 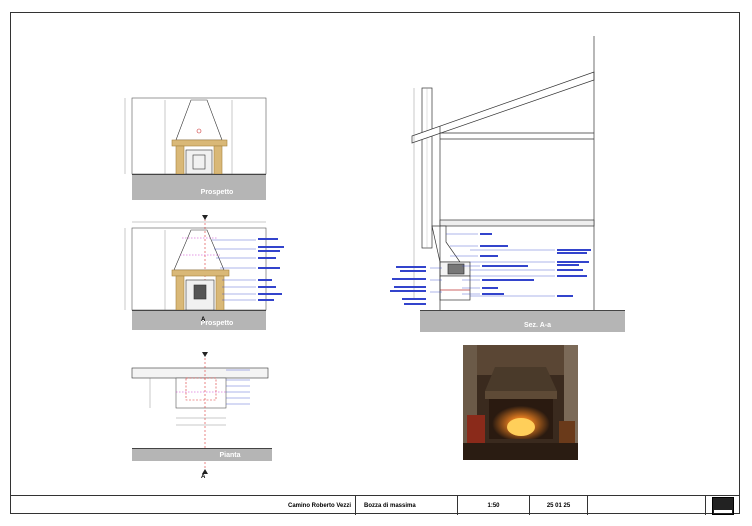 What do you see at coordinates (195, 136) in the screenshot?
I see `elevation-top` at bounding box center [195, 136].